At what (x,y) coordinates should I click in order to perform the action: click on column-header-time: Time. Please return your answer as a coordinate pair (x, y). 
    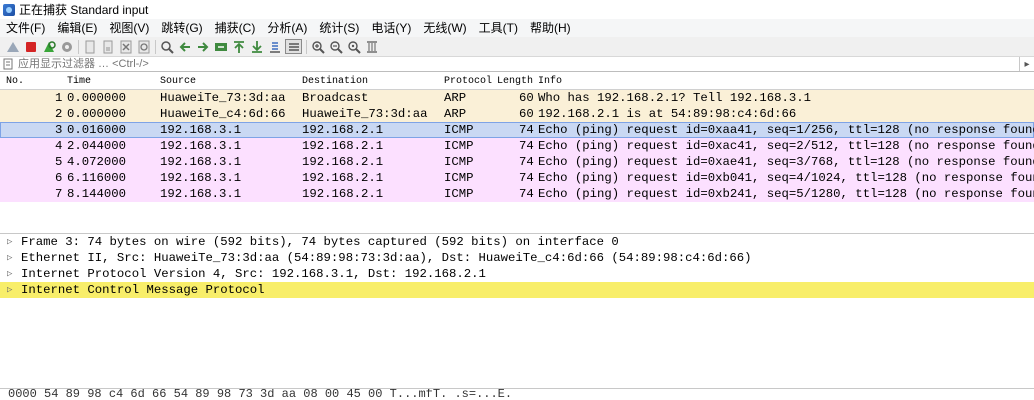
    Looking at the image, I should click on (79, 82).